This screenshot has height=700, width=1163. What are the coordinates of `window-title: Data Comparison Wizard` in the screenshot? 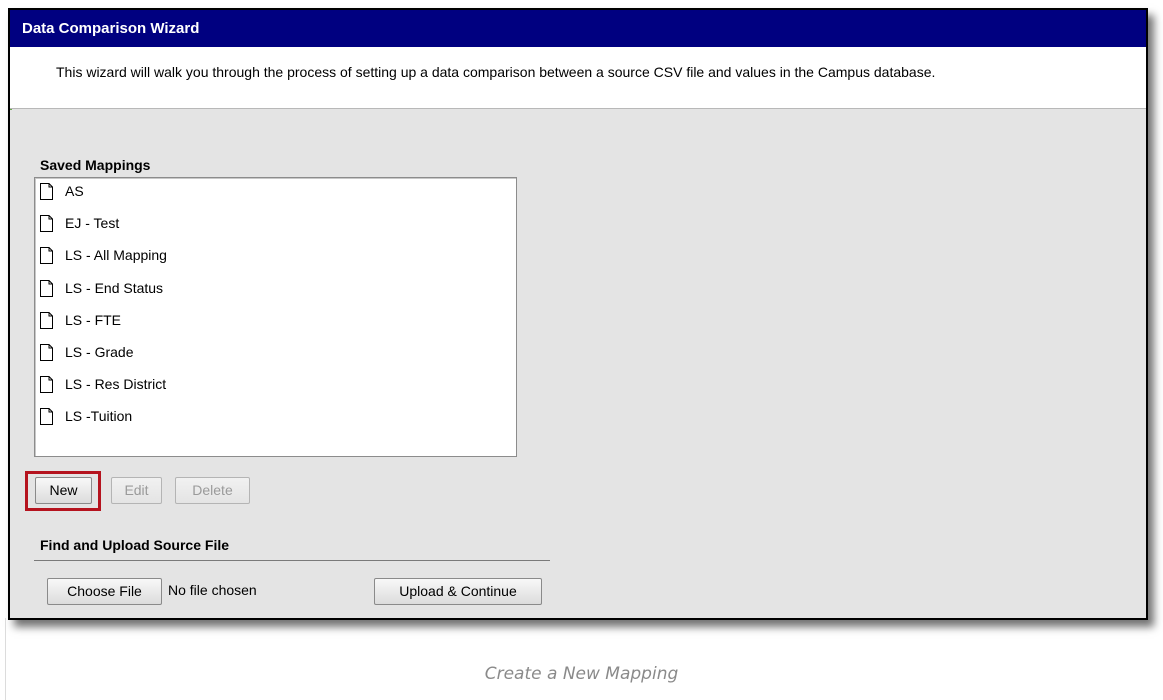 It's located at (578, 28).